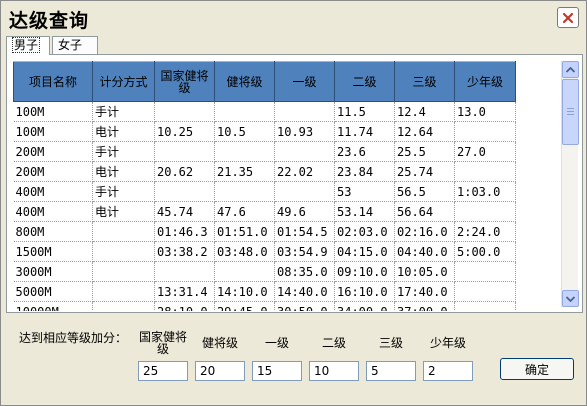  I want to click on column-header: 三级, so click(424, 81).